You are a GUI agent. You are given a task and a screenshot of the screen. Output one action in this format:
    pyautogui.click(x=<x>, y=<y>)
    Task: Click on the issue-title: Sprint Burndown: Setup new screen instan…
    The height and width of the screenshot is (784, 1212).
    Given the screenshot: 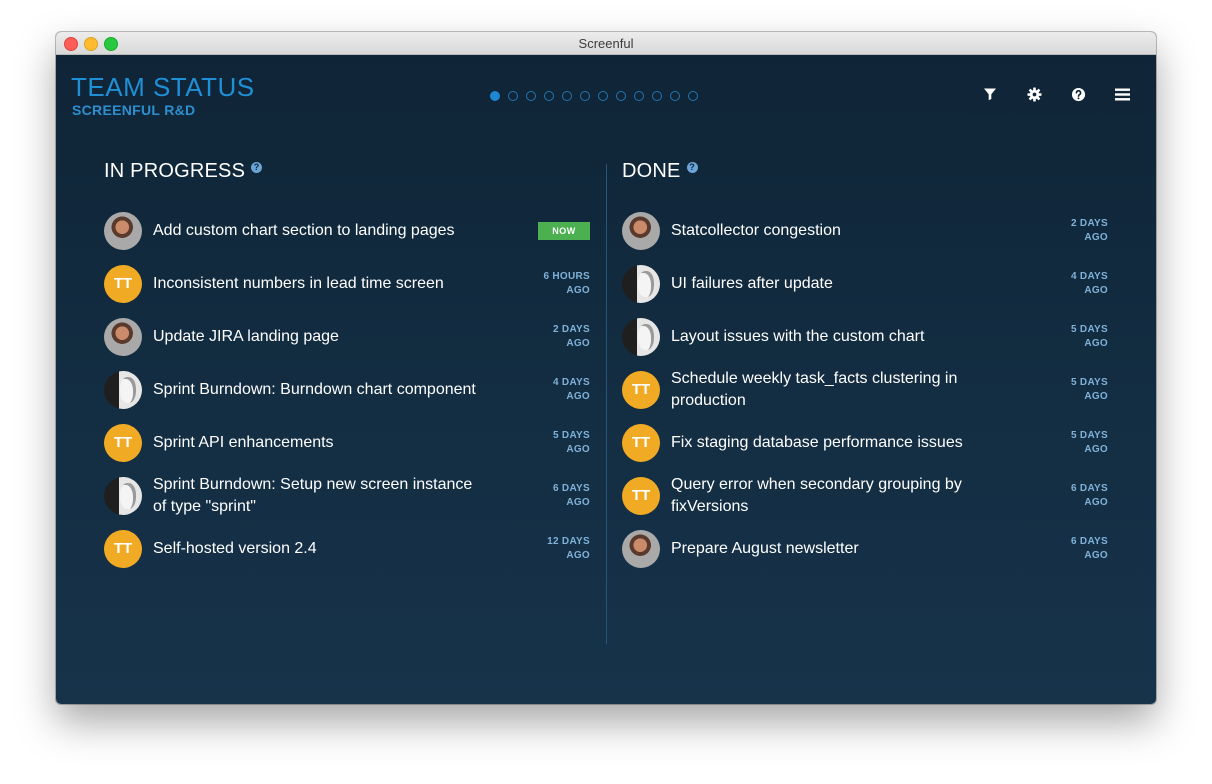 What is the action you would take?
    pyautogui.click(x=313, y=495)
    